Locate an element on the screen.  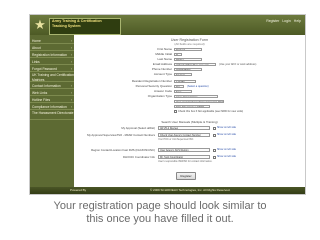
sidebar-item-label: Links is located at coordinates (36, 62).